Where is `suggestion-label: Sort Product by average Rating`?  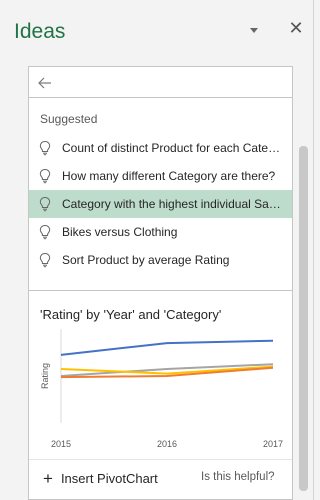 suggestion-label: Sort Product by average Rating is located at coordinates (146, 260).